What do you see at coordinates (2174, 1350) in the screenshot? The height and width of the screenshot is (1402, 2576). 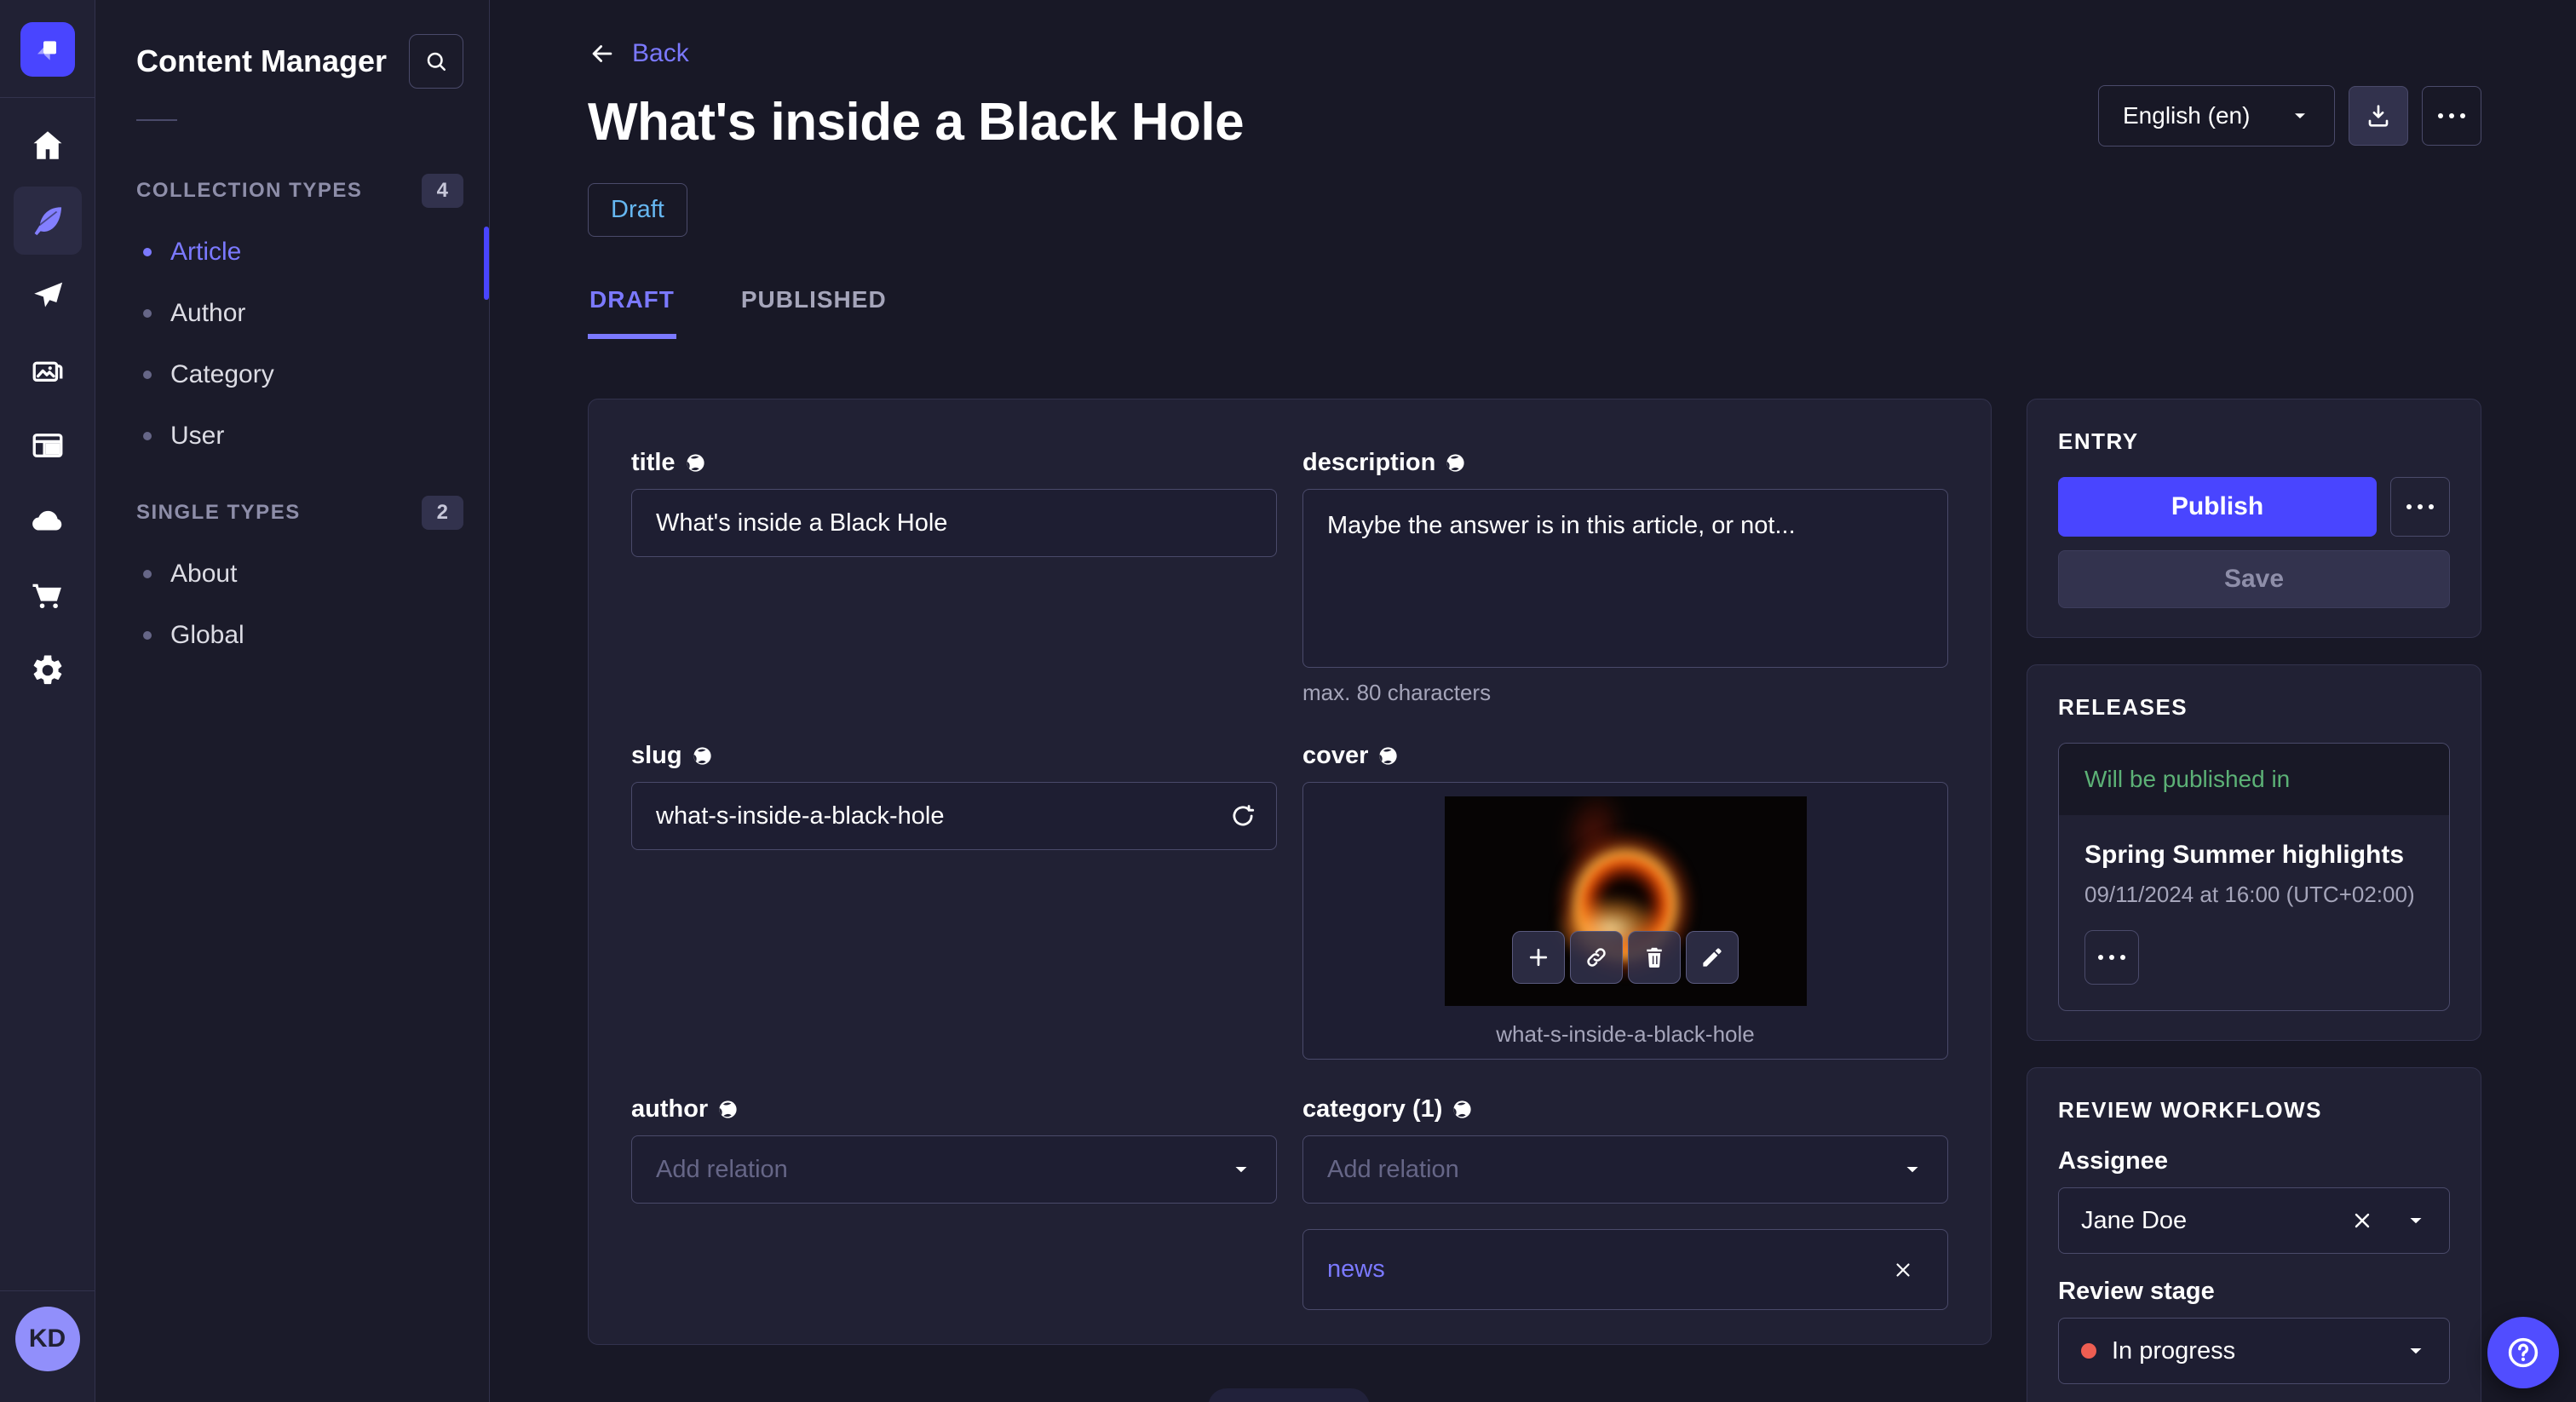 I see `stage-value: In progress` at bounding box center [2174, 1350].